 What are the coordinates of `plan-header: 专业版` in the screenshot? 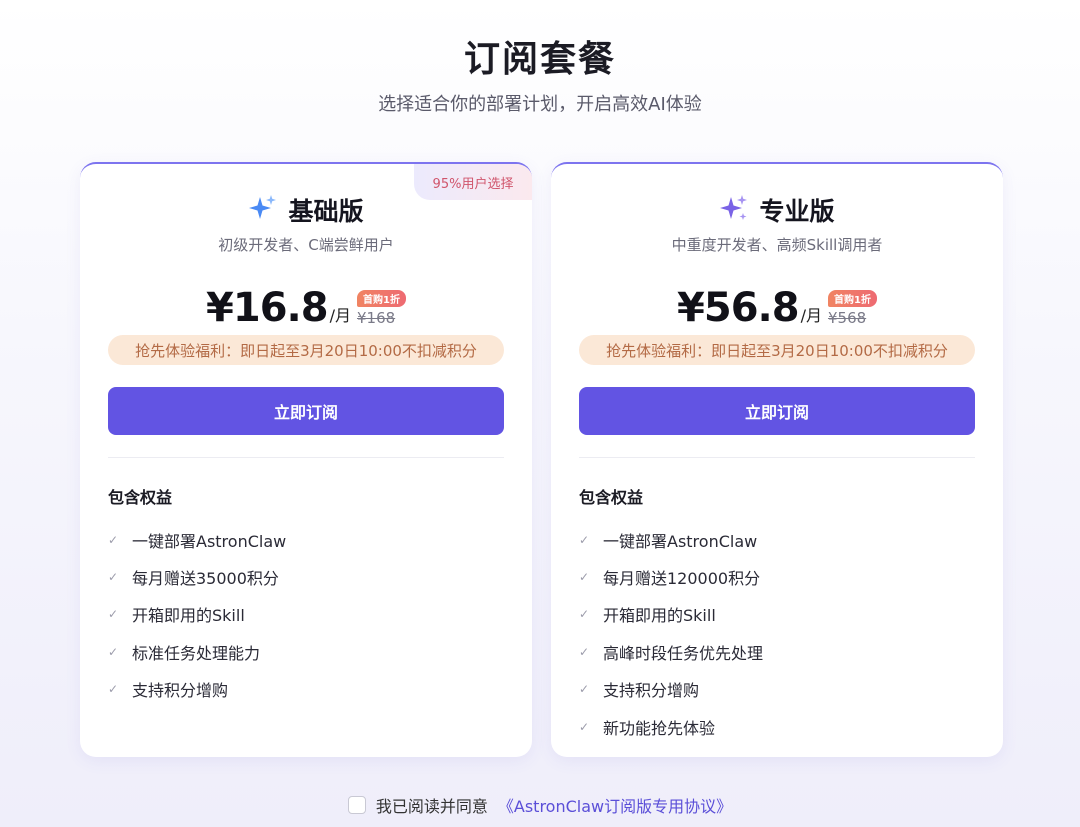 It's located at (777, 210).